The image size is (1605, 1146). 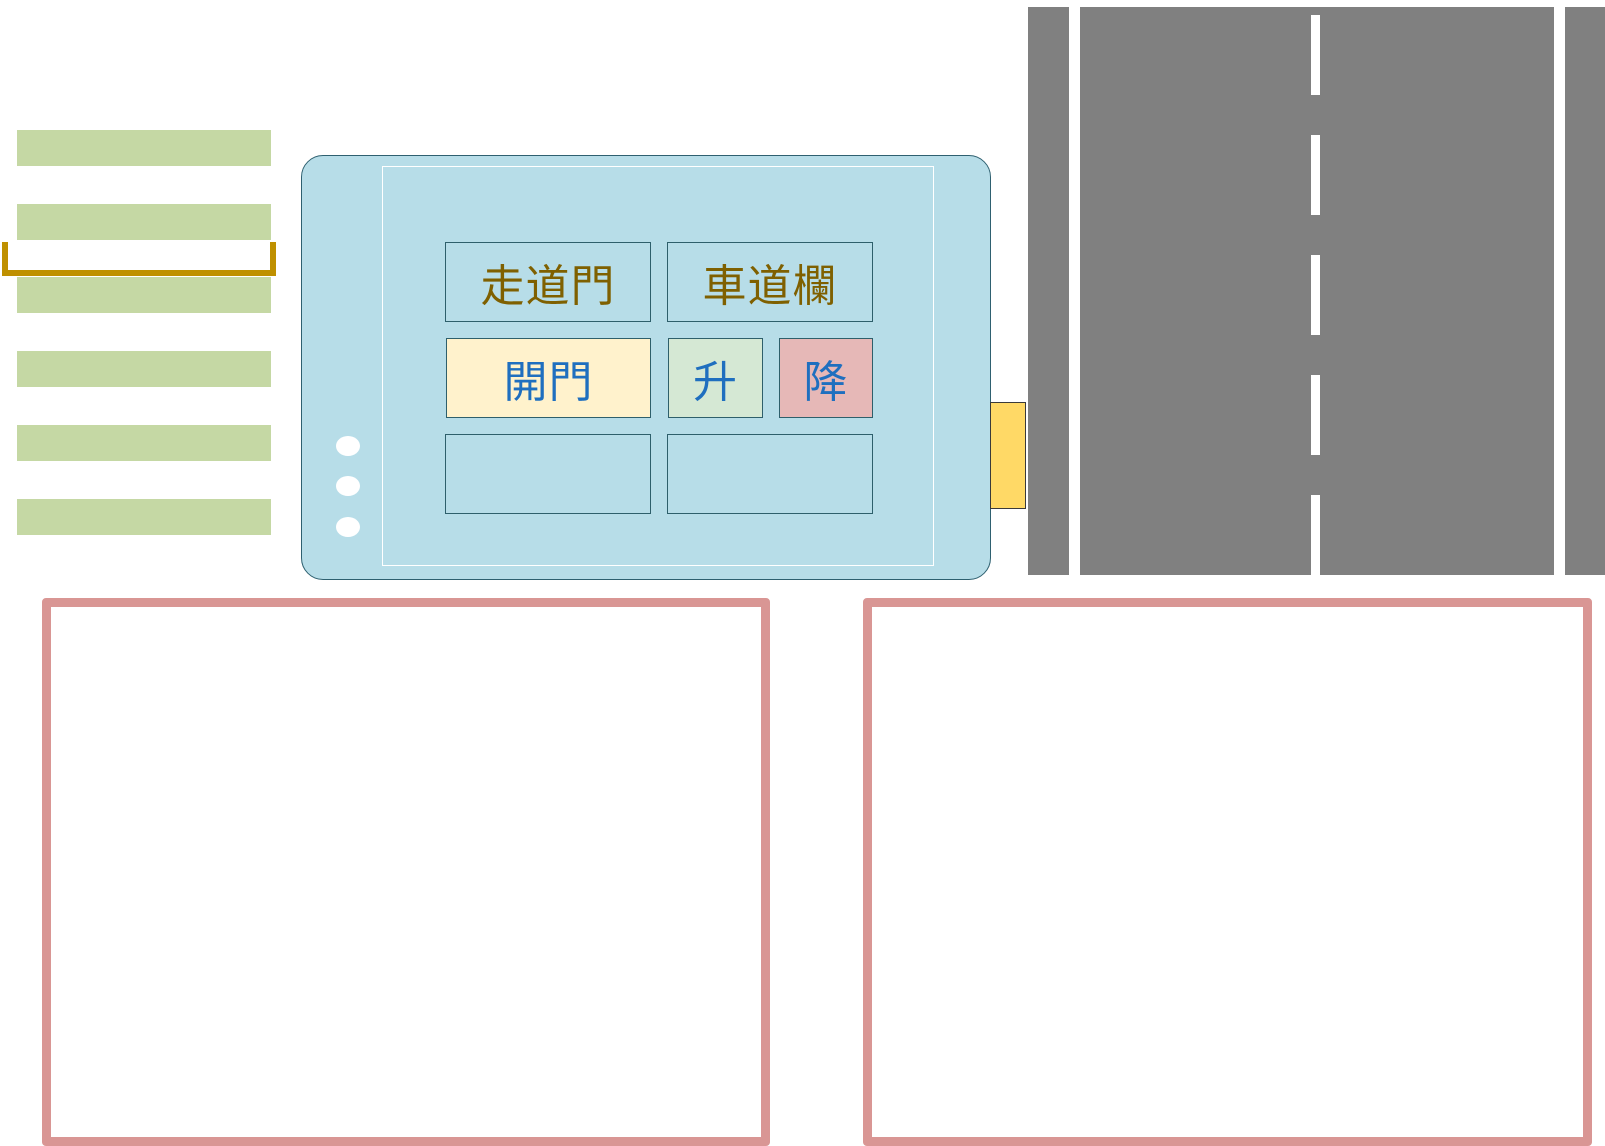 I want to click on vehicle-barrier-label: 車道欄, so click(x=770, y=286).